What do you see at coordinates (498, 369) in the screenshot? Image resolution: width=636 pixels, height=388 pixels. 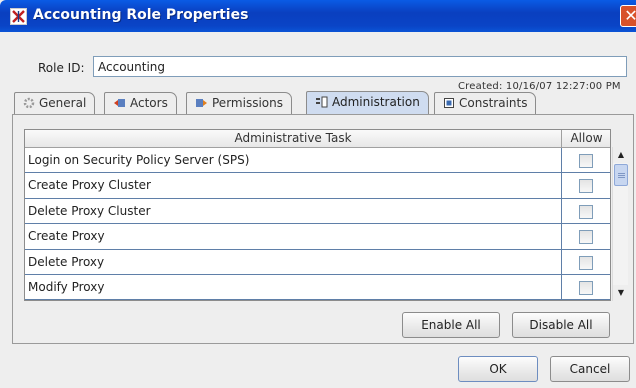 I see `ok-button: OK` at bounding box center [498, 369].